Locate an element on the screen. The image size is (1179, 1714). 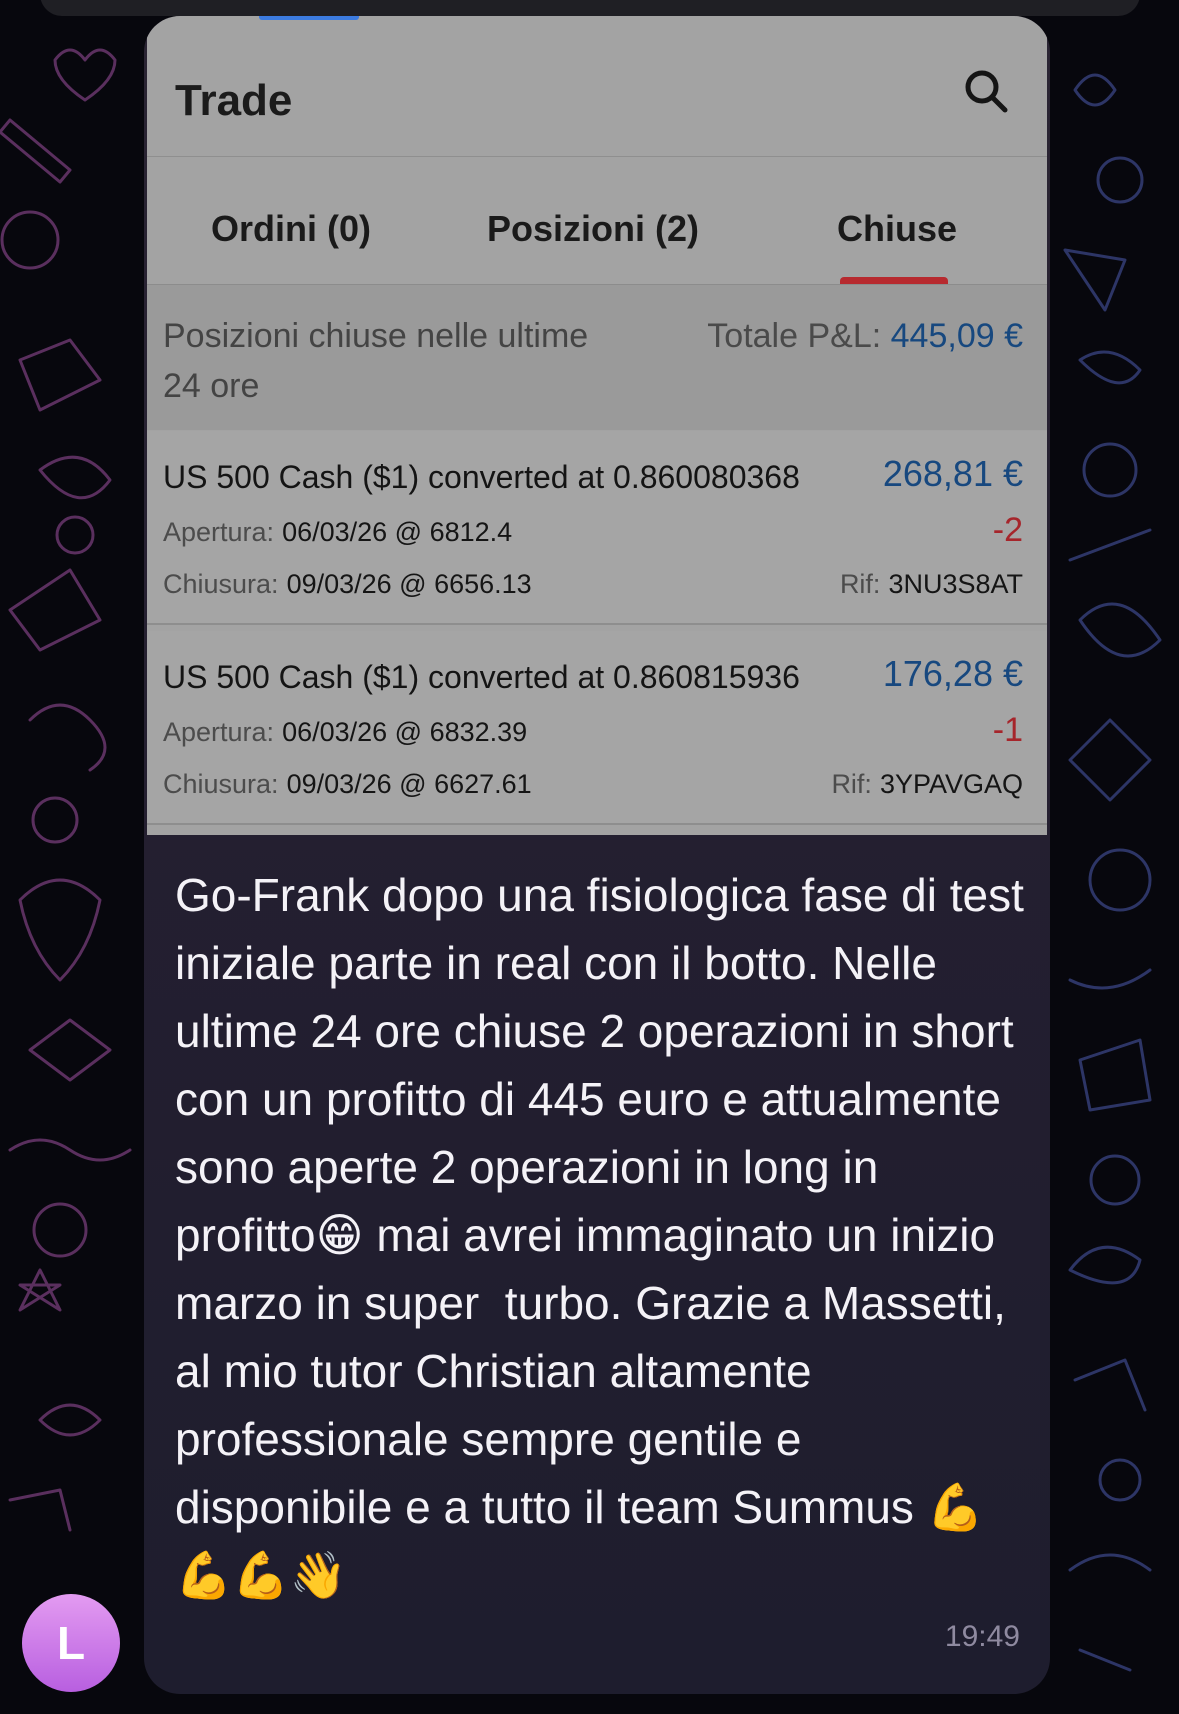
position-pnl: 176,28 € is located at coordinates (952, 673).